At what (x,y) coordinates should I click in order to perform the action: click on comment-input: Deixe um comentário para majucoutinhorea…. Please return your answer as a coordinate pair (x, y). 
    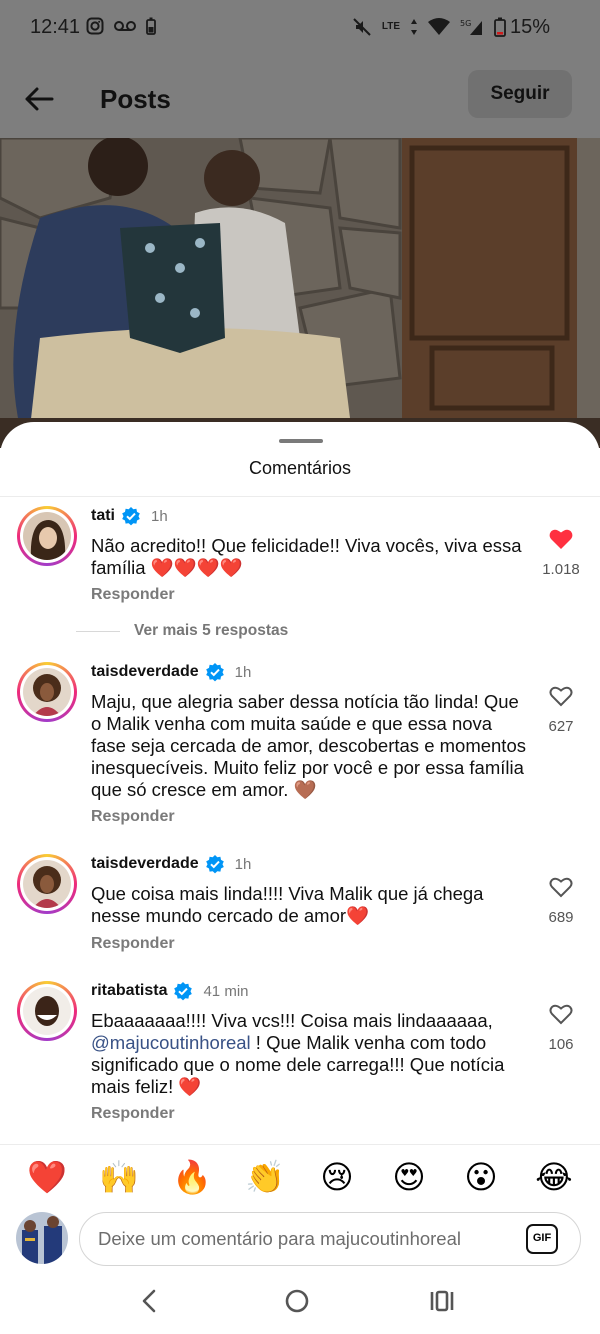
    Looking at the image, I should click on (330, 1239).